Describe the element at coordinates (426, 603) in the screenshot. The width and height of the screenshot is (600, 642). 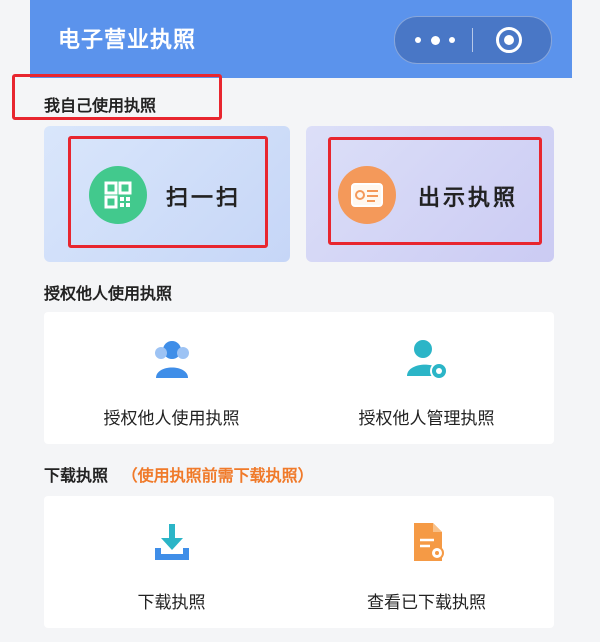
I see `view-downloaded-label: 查看已下载执照` at that location.